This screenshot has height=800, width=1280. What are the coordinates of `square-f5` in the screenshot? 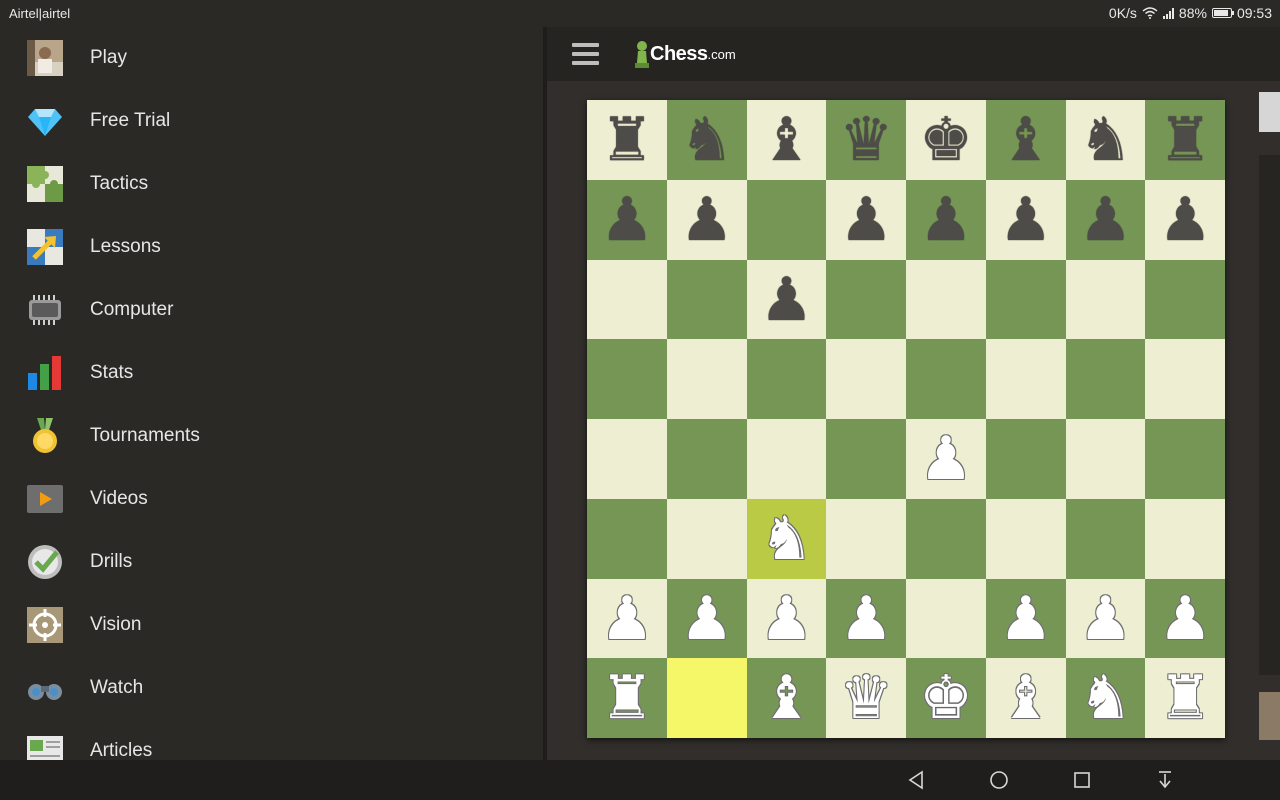 It's located at (1025, 379).